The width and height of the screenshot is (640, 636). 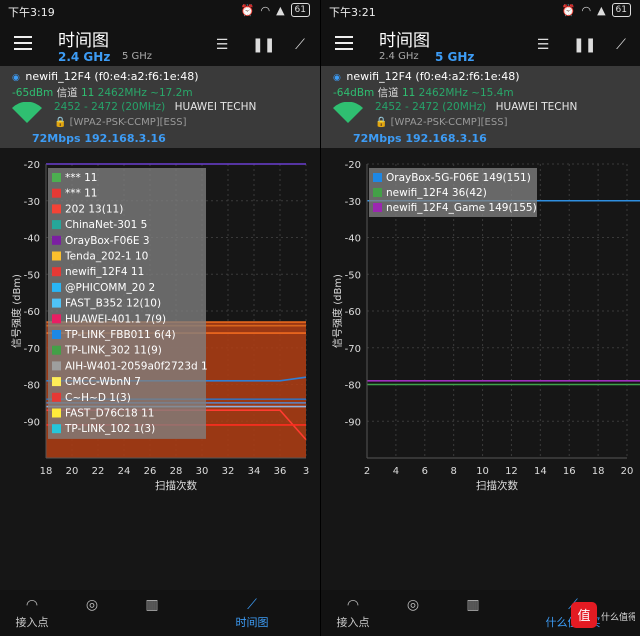 I want to click on legend-label: TP-LINK_302 11(9), so click(x=113, y=351).